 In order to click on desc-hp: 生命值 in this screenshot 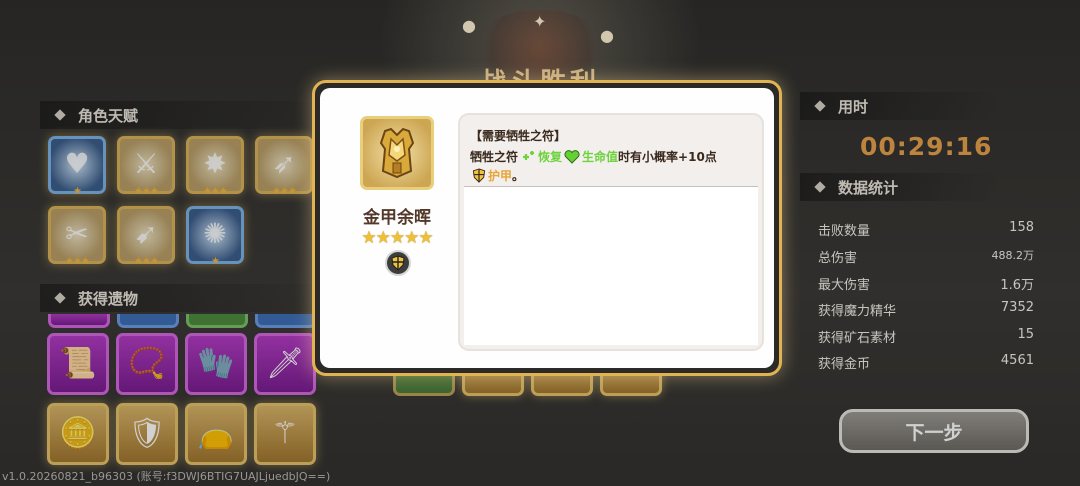, I will do `click(600, 157)`.